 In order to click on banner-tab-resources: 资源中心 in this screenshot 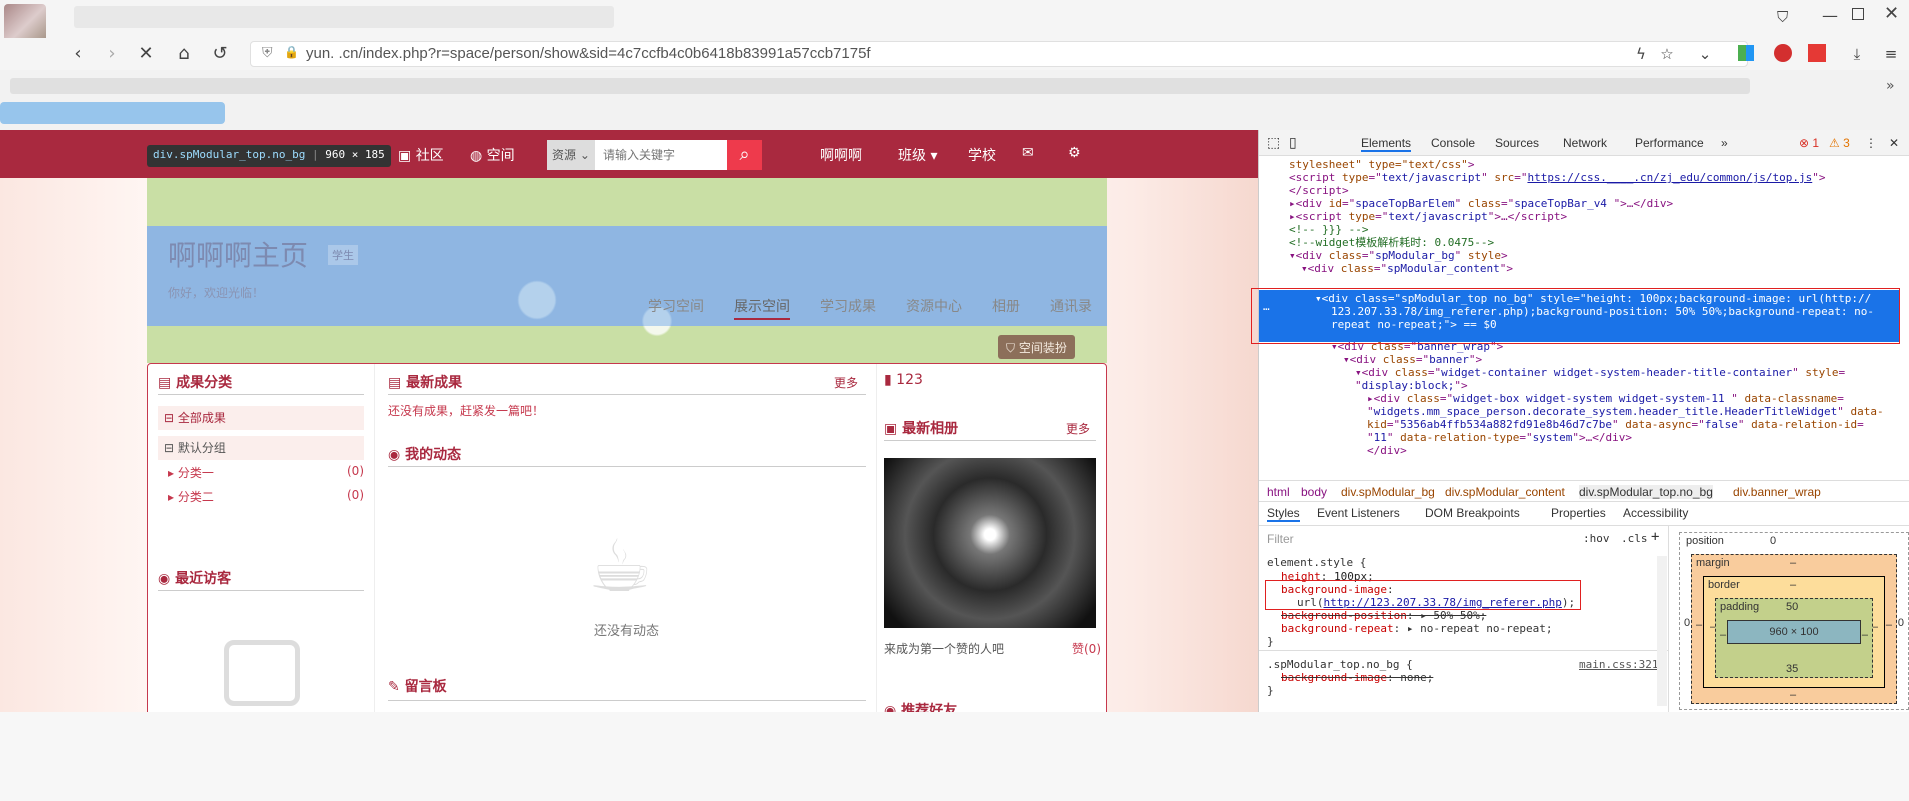, I will do `click(934, 306)`.